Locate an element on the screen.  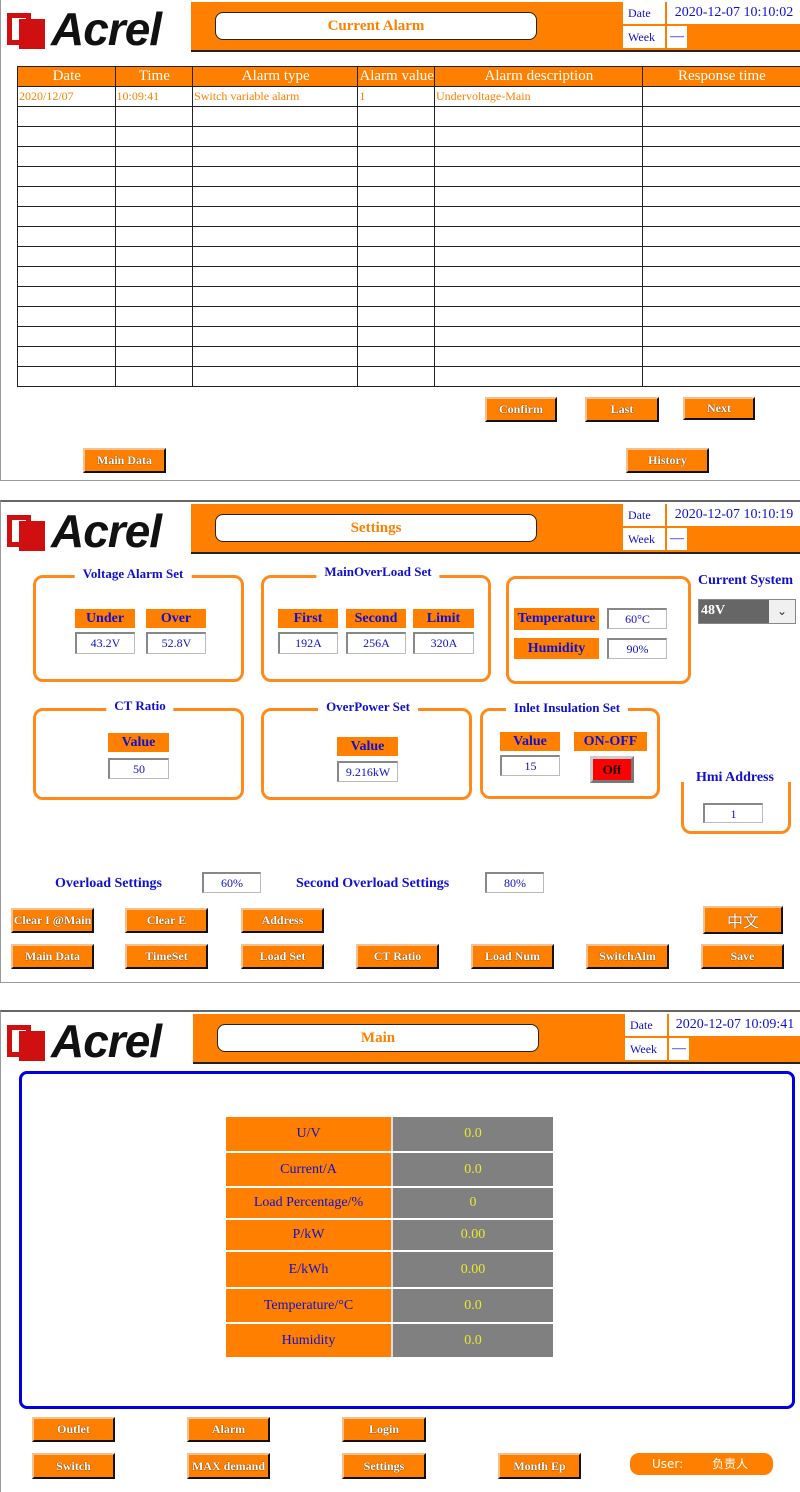
next-button: Next is located at coordinates (719, 408).